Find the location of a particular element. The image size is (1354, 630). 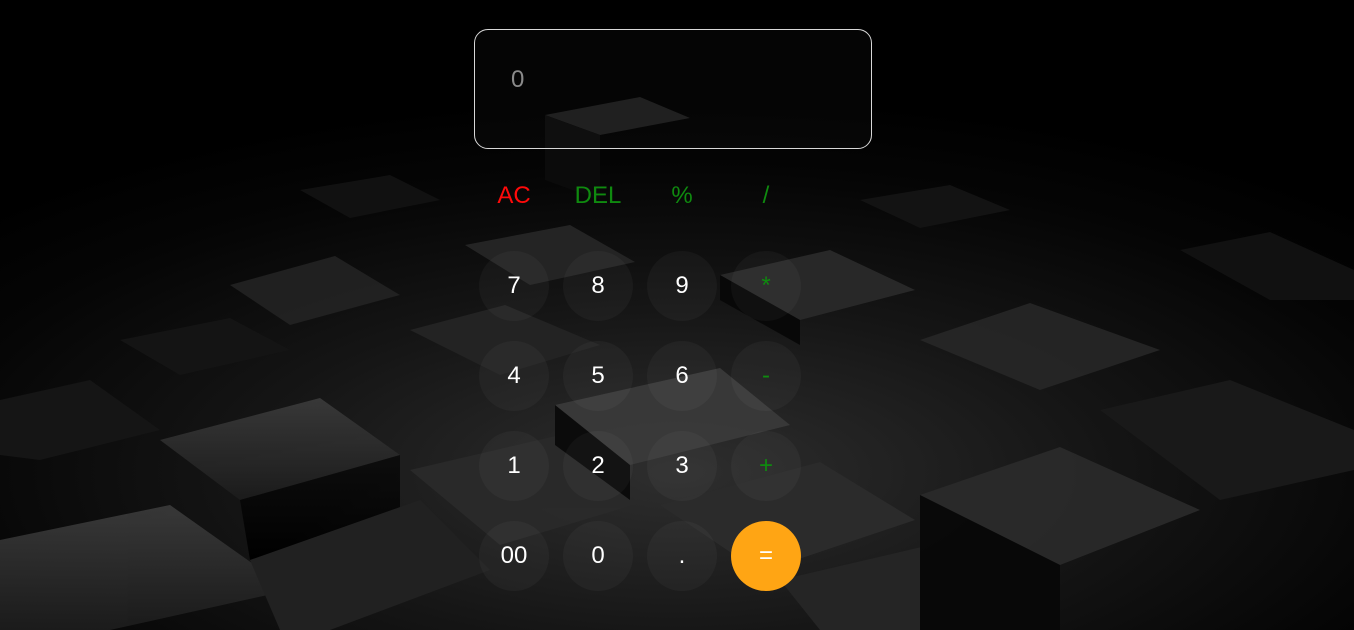

digit-9-button: 9 is located at coordinates (682, 286).